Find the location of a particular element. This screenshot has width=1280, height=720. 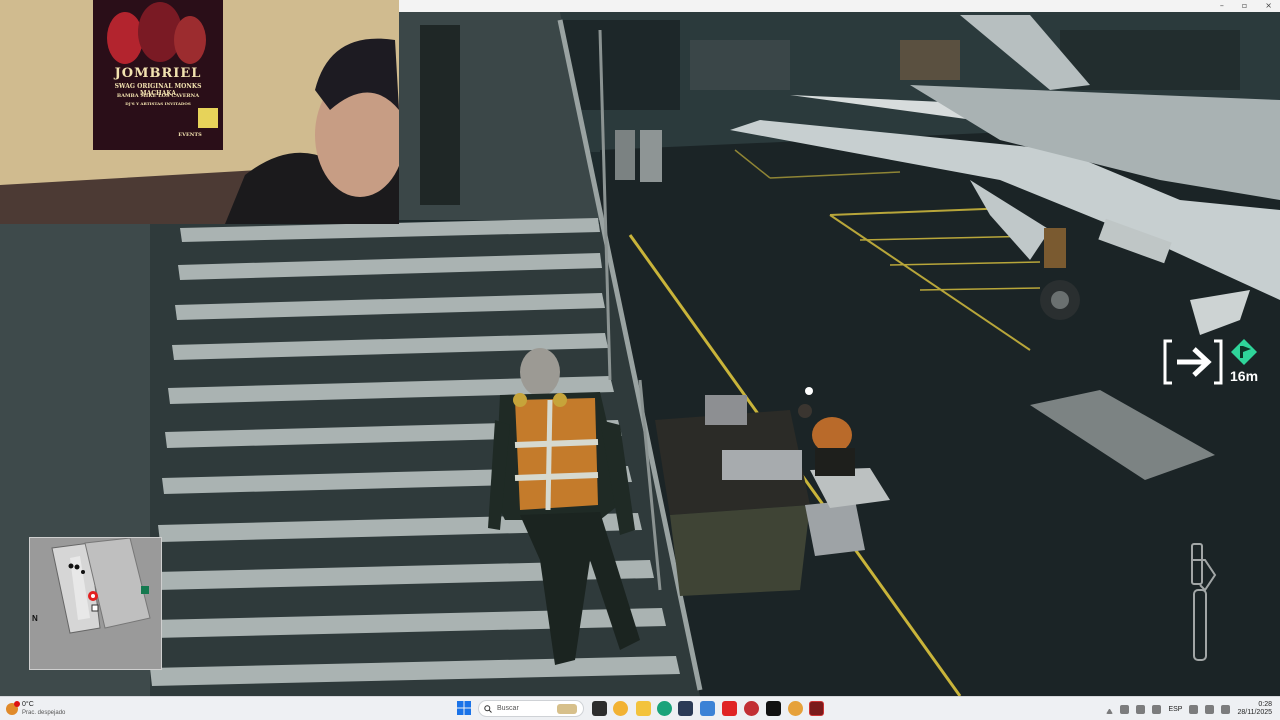

player-position-icon is located at coordinates (93, 596).